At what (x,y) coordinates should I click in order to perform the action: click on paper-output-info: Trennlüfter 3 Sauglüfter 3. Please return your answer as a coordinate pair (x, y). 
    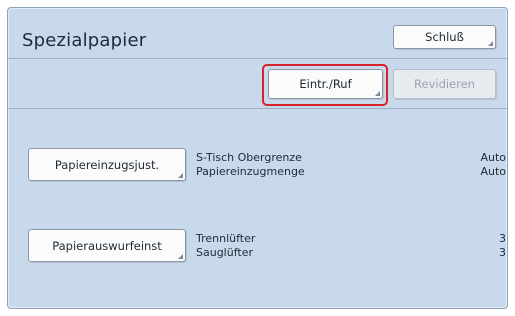
    Looking at the image, I should click on (351, 246).